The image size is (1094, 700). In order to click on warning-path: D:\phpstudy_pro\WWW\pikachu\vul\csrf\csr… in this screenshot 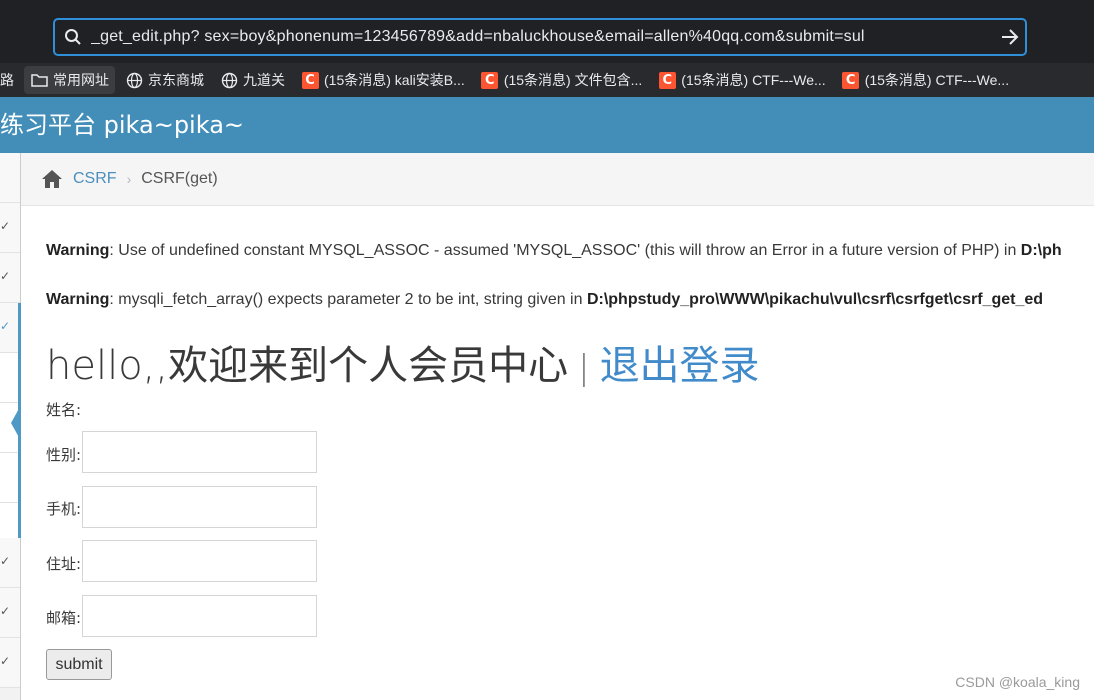, I will do `click(815, 299)`.